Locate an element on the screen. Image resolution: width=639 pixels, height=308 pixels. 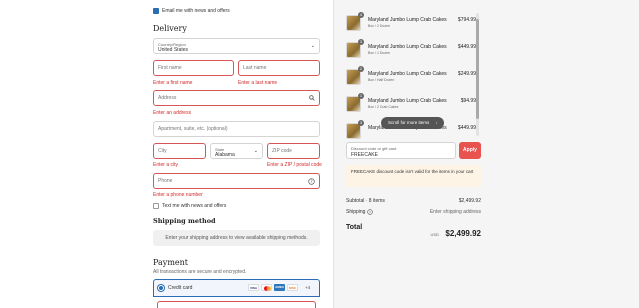
product-variant: Box / 1 Dozen is located at coordinates (379, 53).